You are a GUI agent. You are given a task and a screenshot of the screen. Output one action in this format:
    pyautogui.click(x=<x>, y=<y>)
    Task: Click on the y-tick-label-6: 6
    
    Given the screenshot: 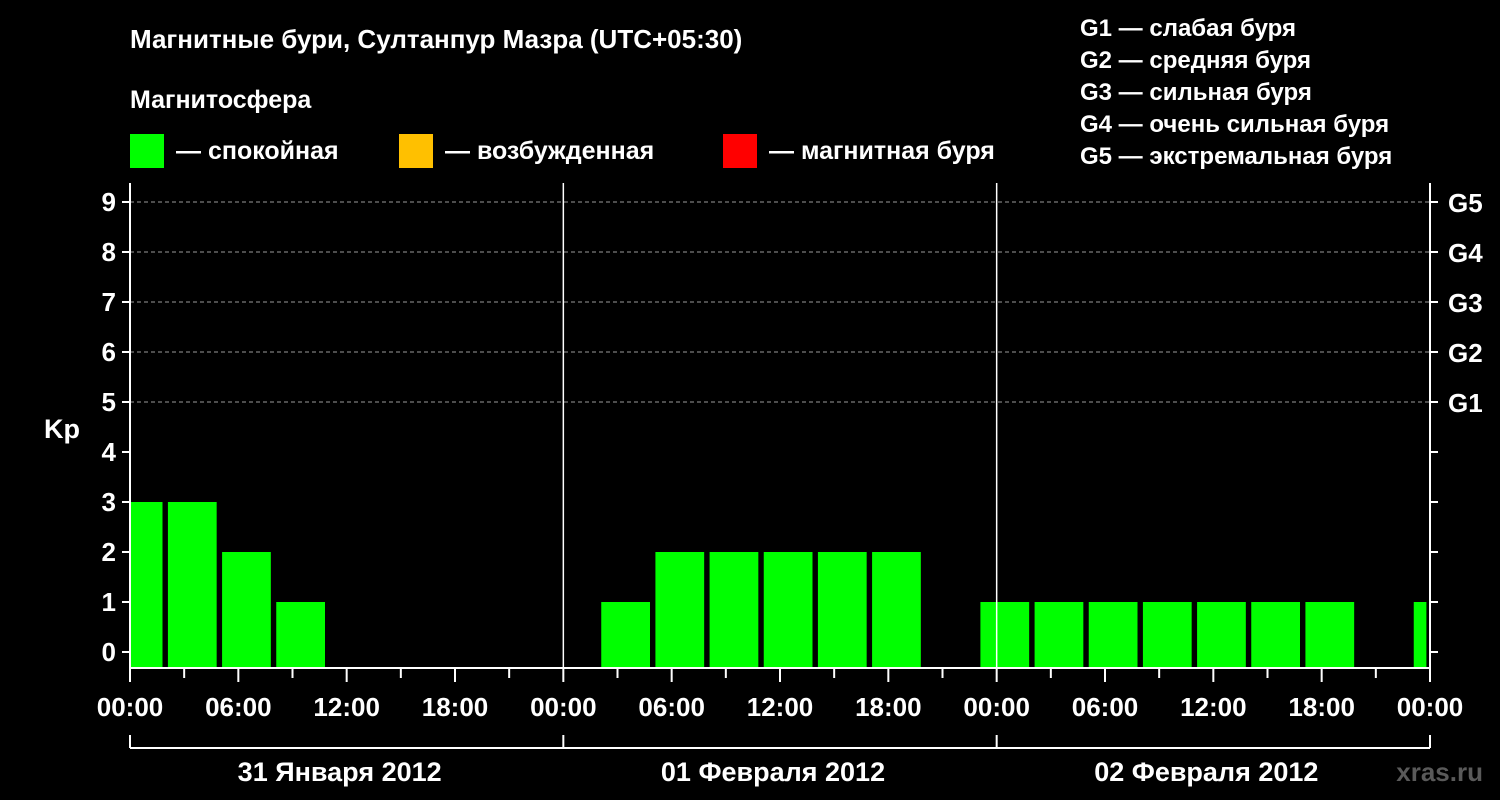 What is the action you would take?
    pyautogui.click(x=109, y=352)
    